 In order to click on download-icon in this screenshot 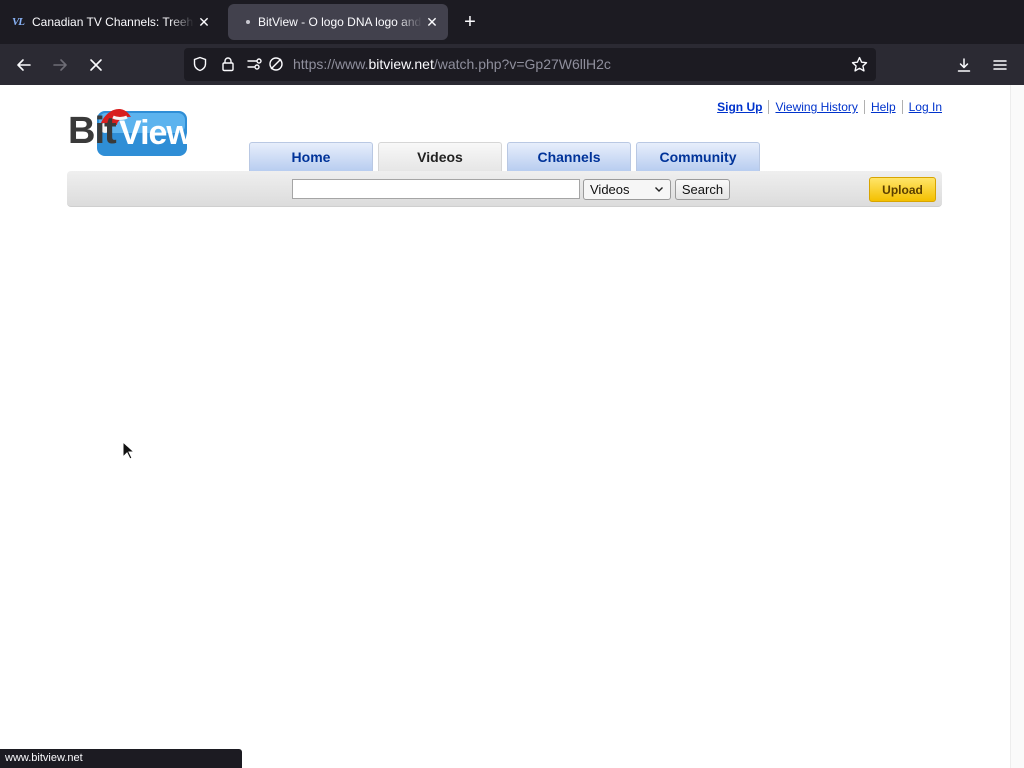, I will do `click(964, 65)`.